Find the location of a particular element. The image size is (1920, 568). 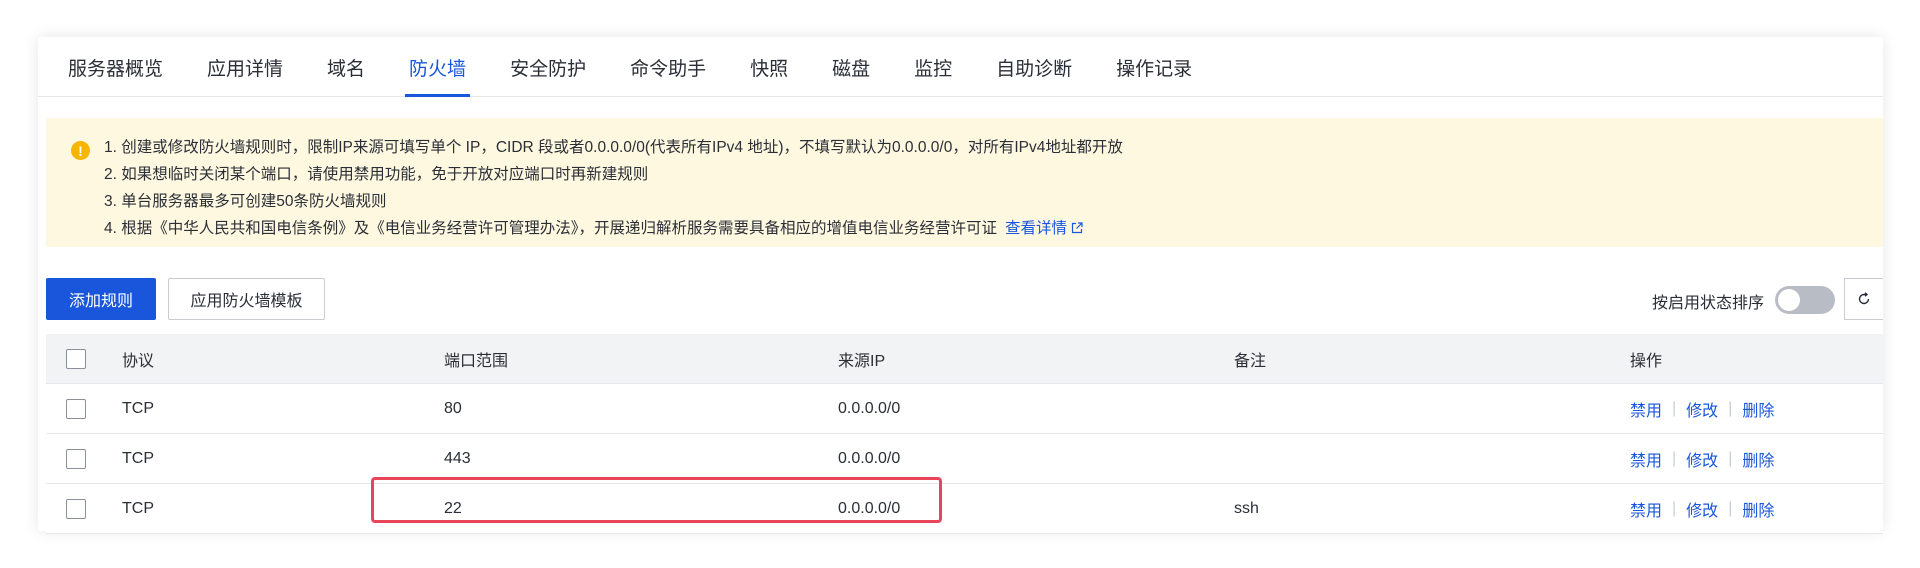

cell-note: ssh is located at coordinates (1246, 508).